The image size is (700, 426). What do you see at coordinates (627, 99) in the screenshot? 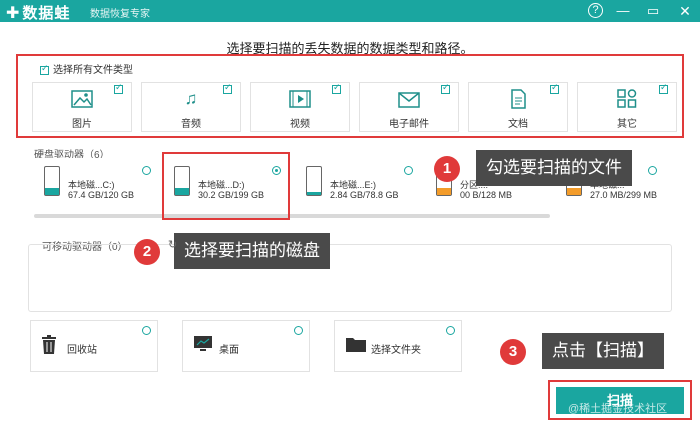
I see `other-icon` at bounding box center [627, 99].